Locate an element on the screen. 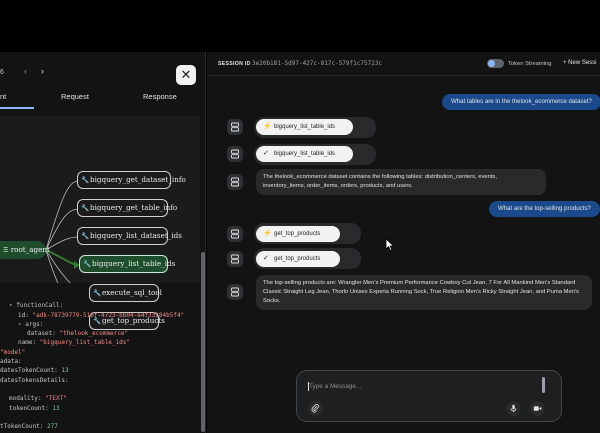 The height and width of the screenshot is (433, 600). tab-request: Request is located at coordinates (75, 96).